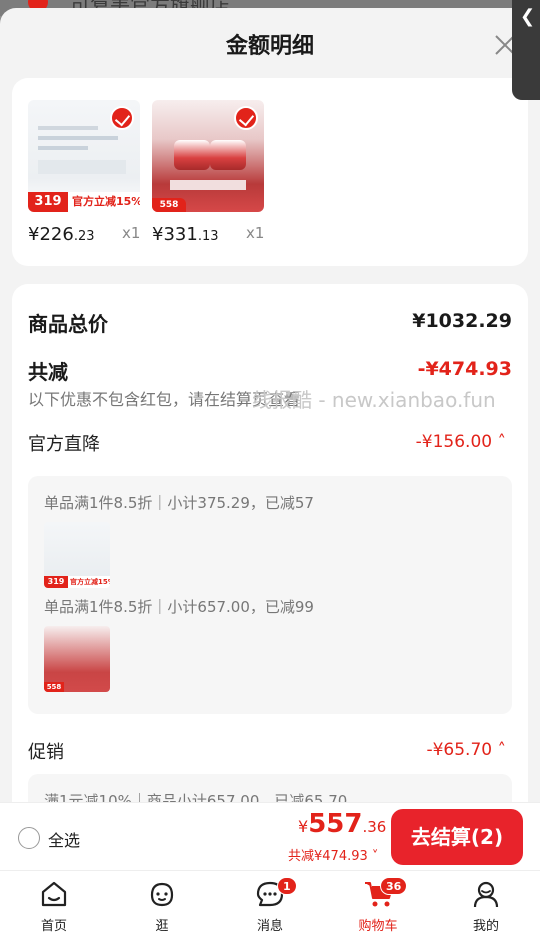 Image resolution: width=540 pixels, height=941 pixels. I want to click on tab-label: 首页, so click(53, 926).